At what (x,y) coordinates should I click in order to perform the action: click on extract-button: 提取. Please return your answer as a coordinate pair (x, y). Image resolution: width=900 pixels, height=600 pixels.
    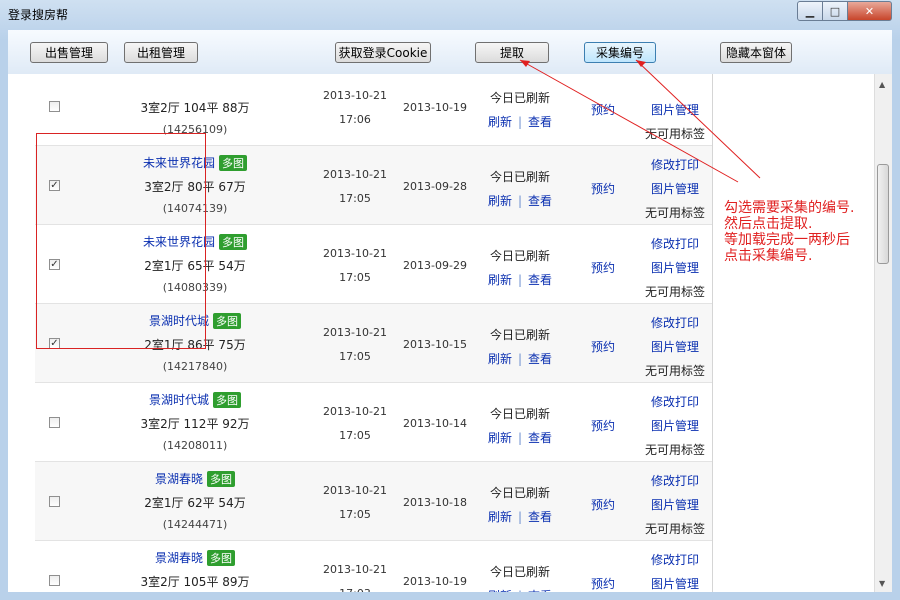
    Looking at the image, I should click on (512, 52).